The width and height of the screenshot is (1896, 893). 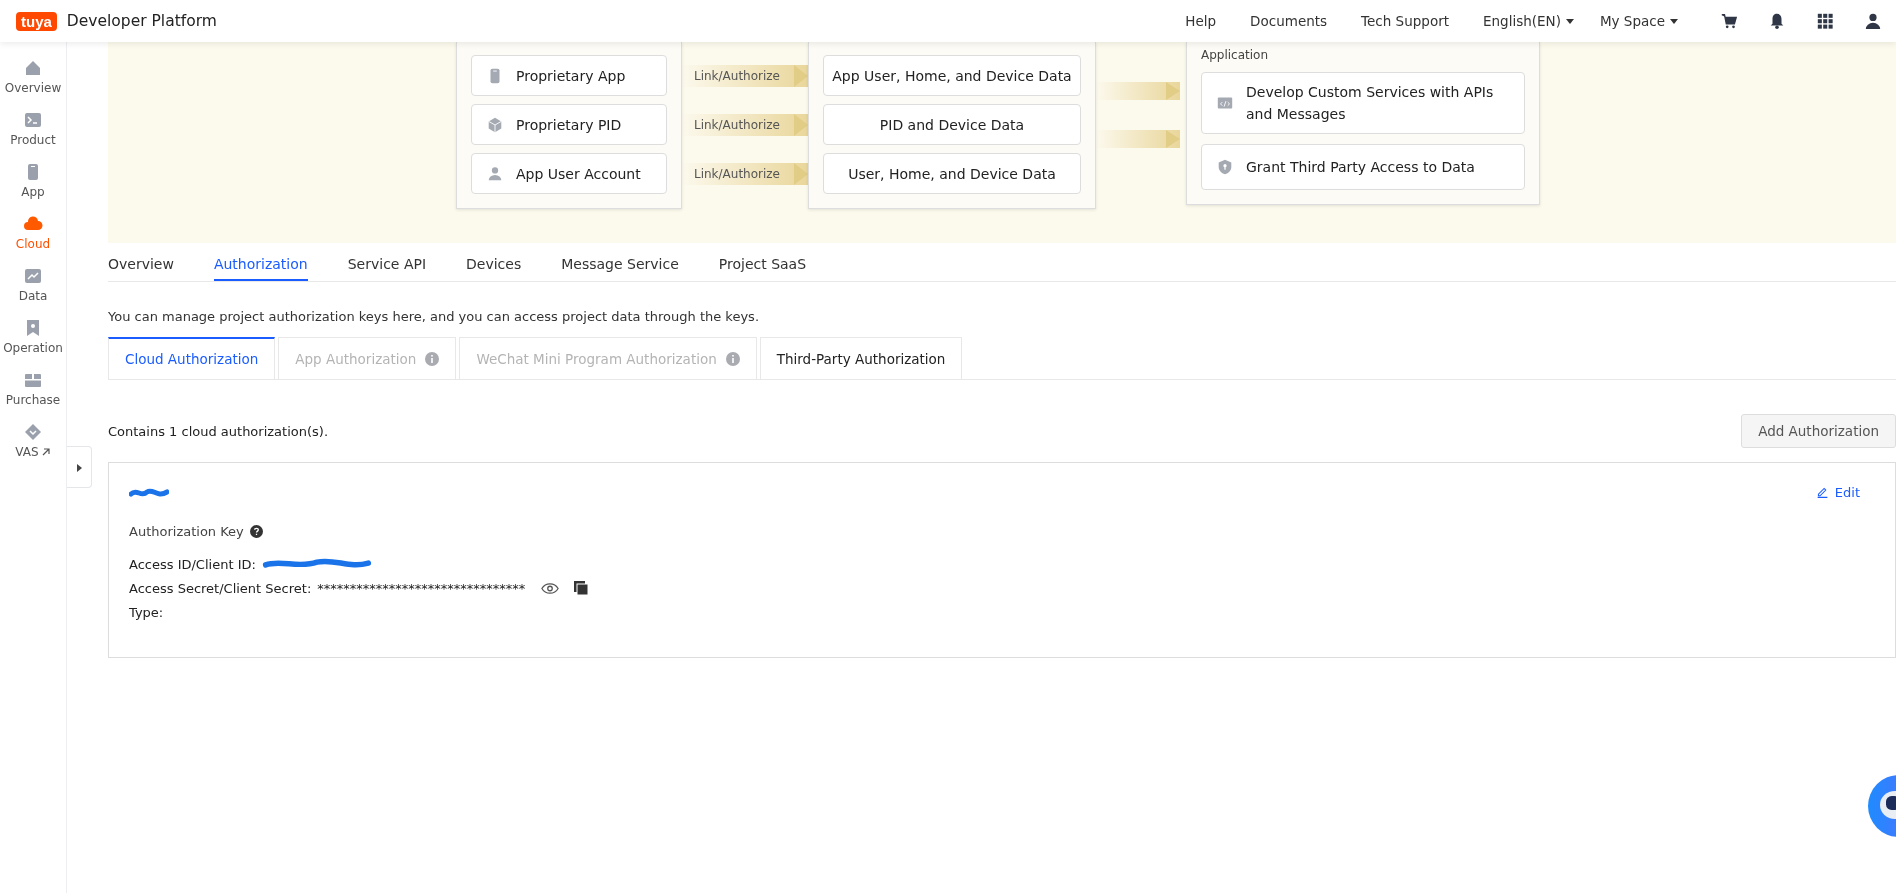 I want to click on edit-button: Edit, so click(x=1845, y=492).